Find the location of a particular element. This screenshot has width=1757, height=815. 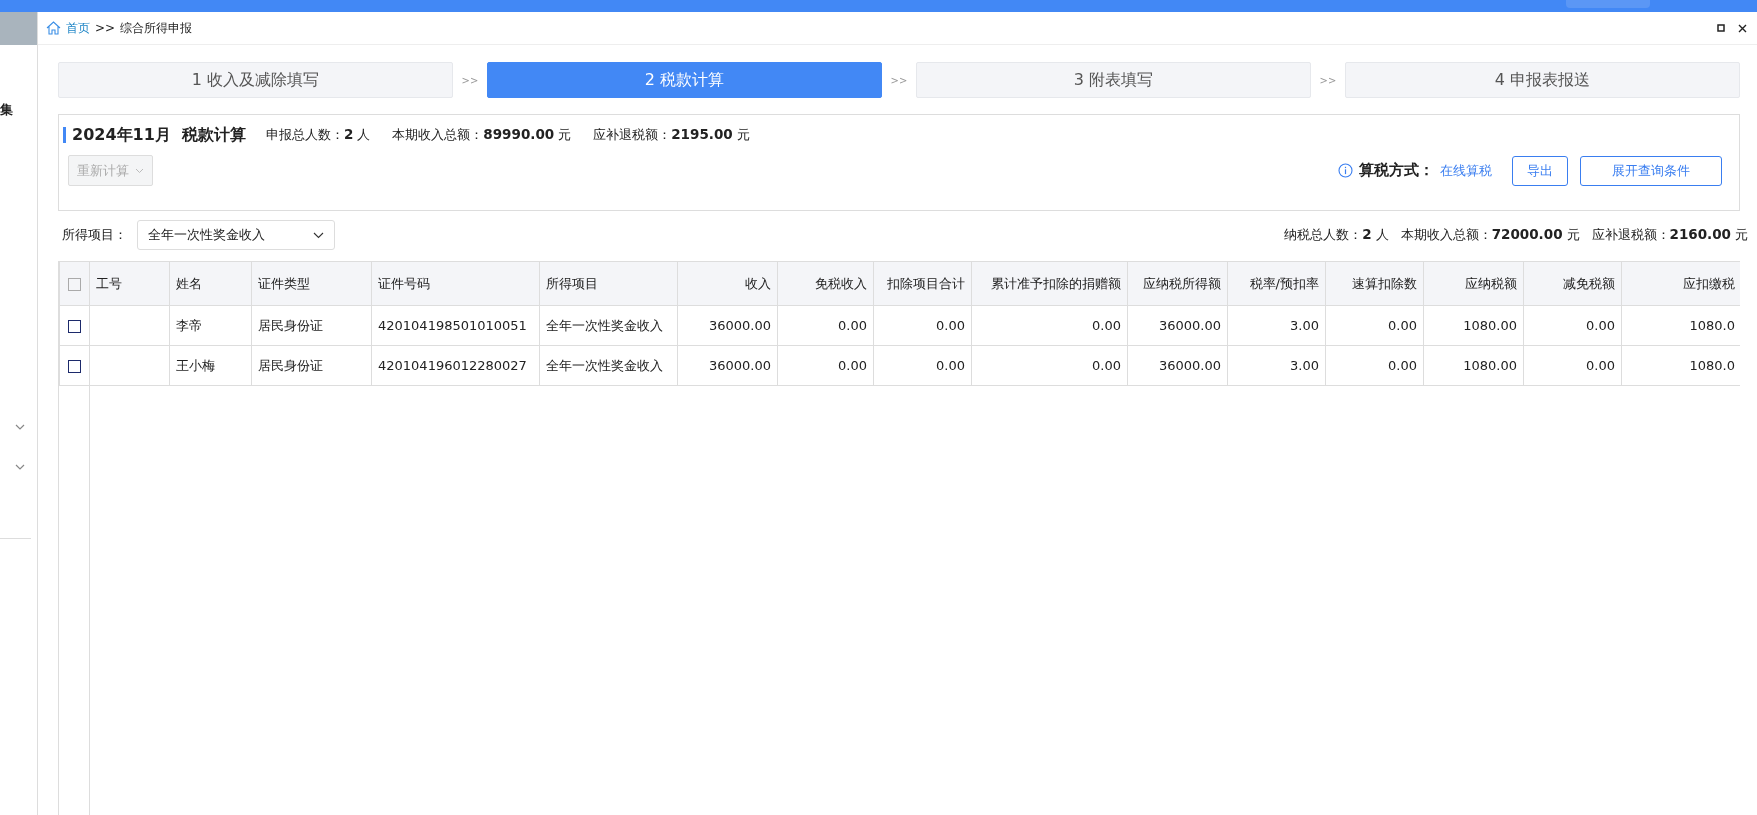

column-header: 应纳税额 is located at coordinates (1491, 283).